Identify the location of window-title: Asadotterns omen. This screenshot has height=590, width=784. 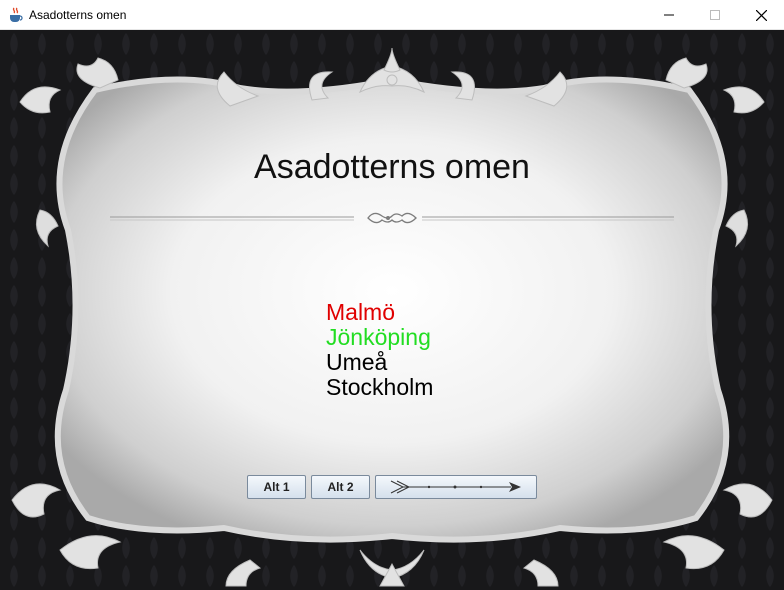
(78, 14).